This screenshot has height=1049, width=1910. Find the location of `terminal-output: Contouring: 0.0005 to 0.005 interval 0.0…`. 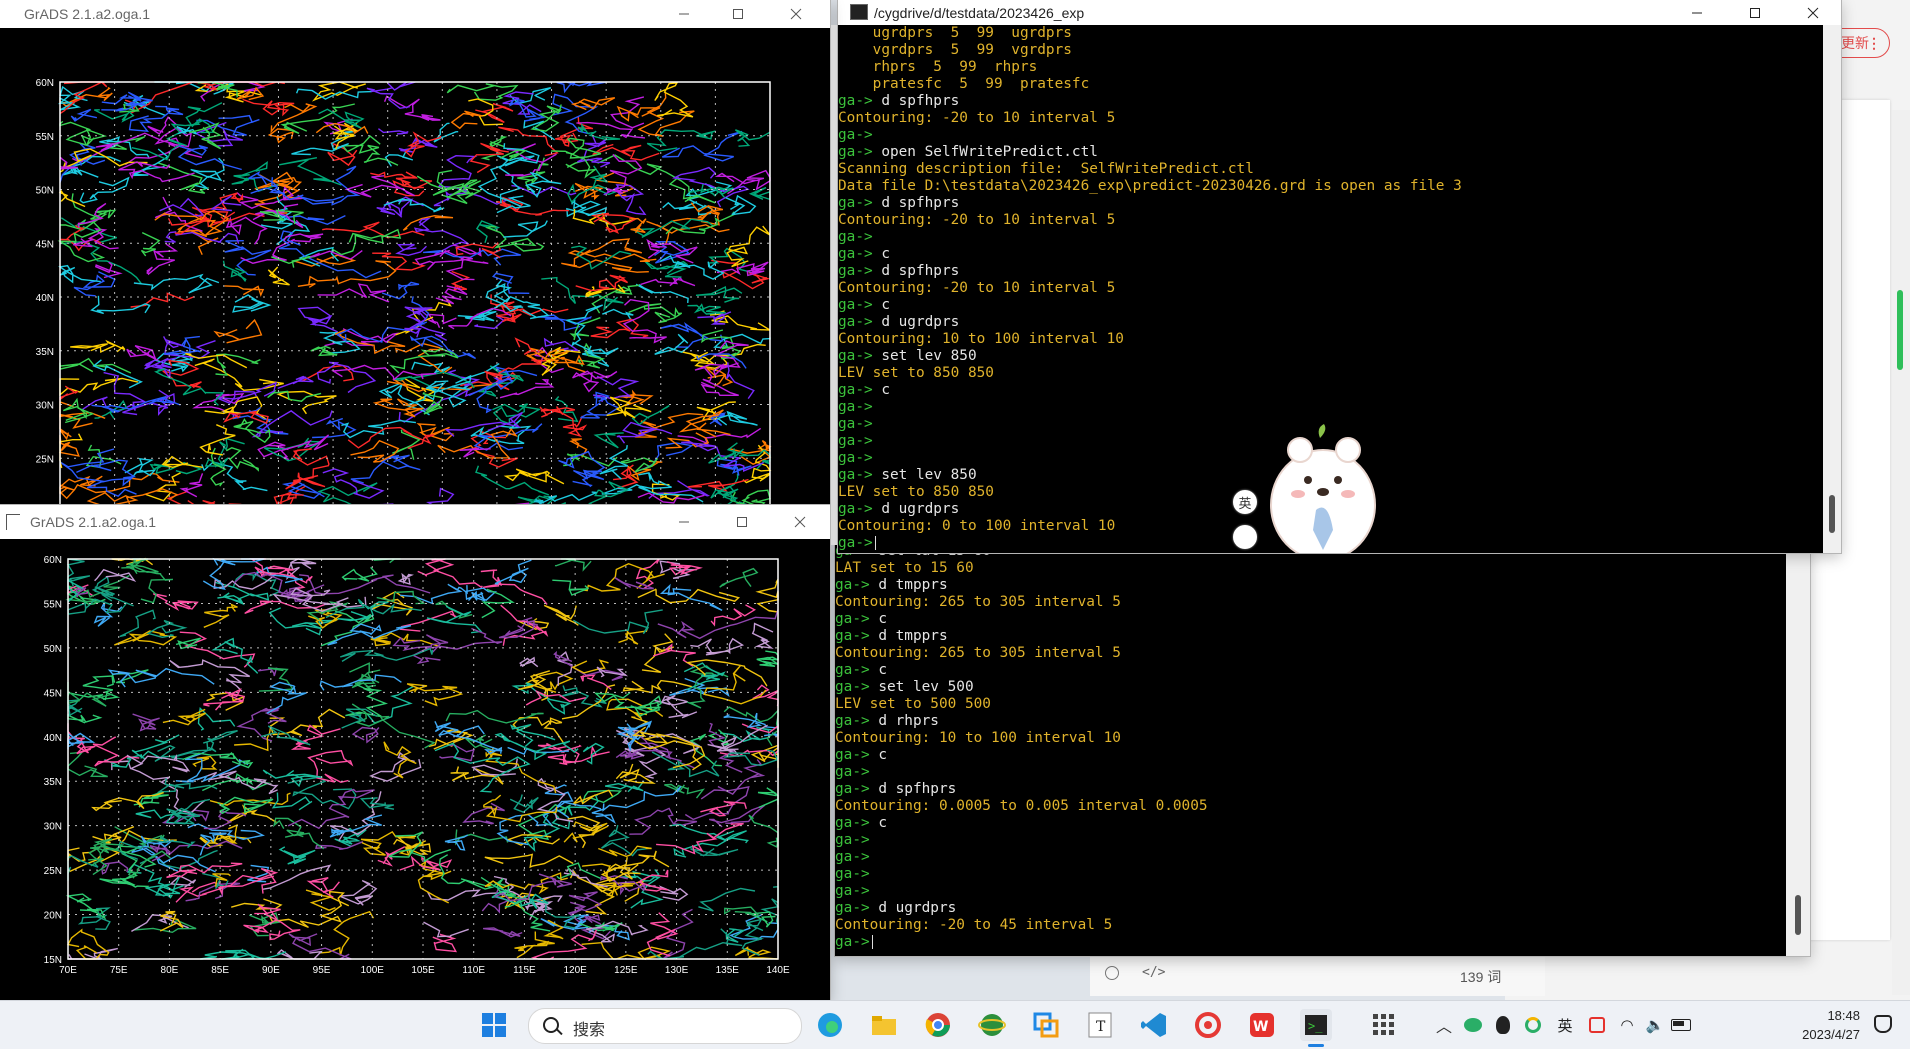

terminal-output: Contouring: 0.0005 to 0.005 interval 0.0… is located at coordinates (1021, 806).